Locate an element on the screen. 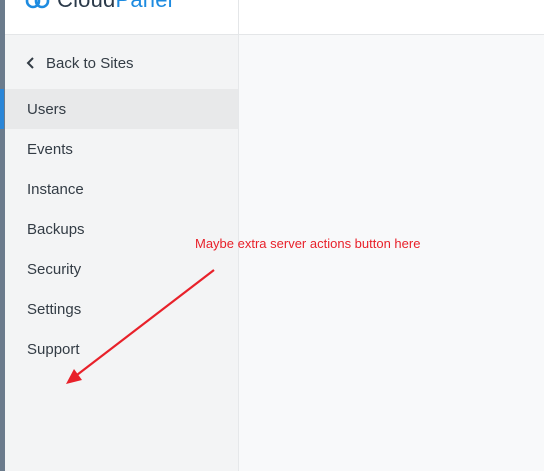 The height and width of the screenshot is (471, 544). annotation-note: Maybe extra server actions button here is located at coordinates (308, 243).